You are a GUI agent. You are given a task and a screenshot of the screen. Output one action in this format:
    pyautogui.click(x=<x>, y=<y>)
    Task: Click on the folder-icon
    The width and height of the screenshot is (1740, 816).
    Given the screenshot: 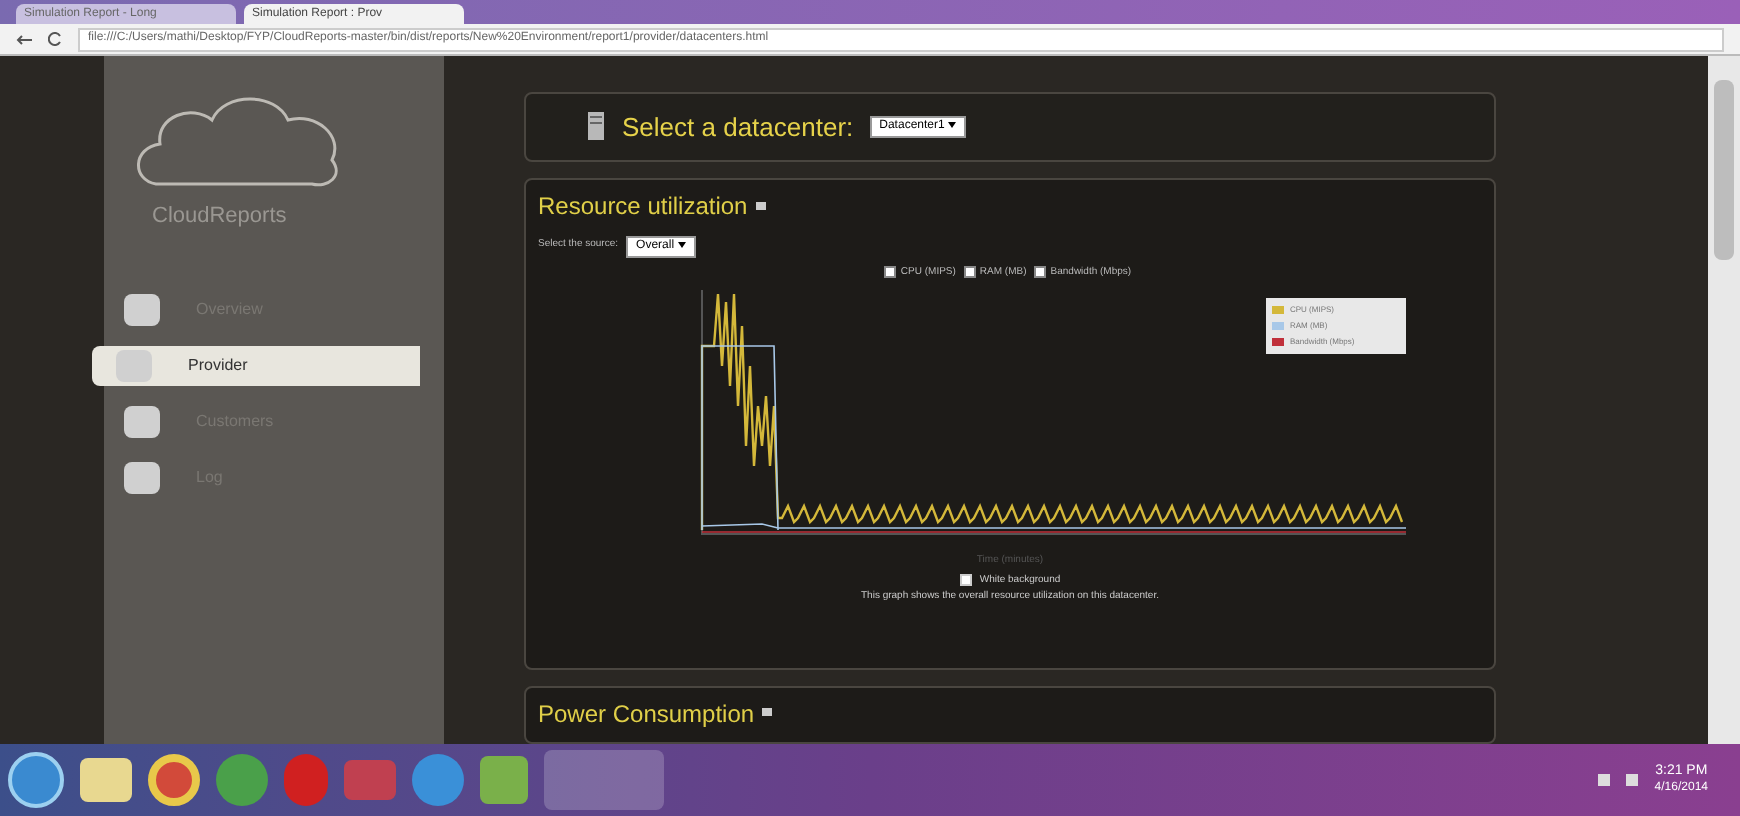 What is the action you would take?
    pyautogui.click(x=106, y=780)
    